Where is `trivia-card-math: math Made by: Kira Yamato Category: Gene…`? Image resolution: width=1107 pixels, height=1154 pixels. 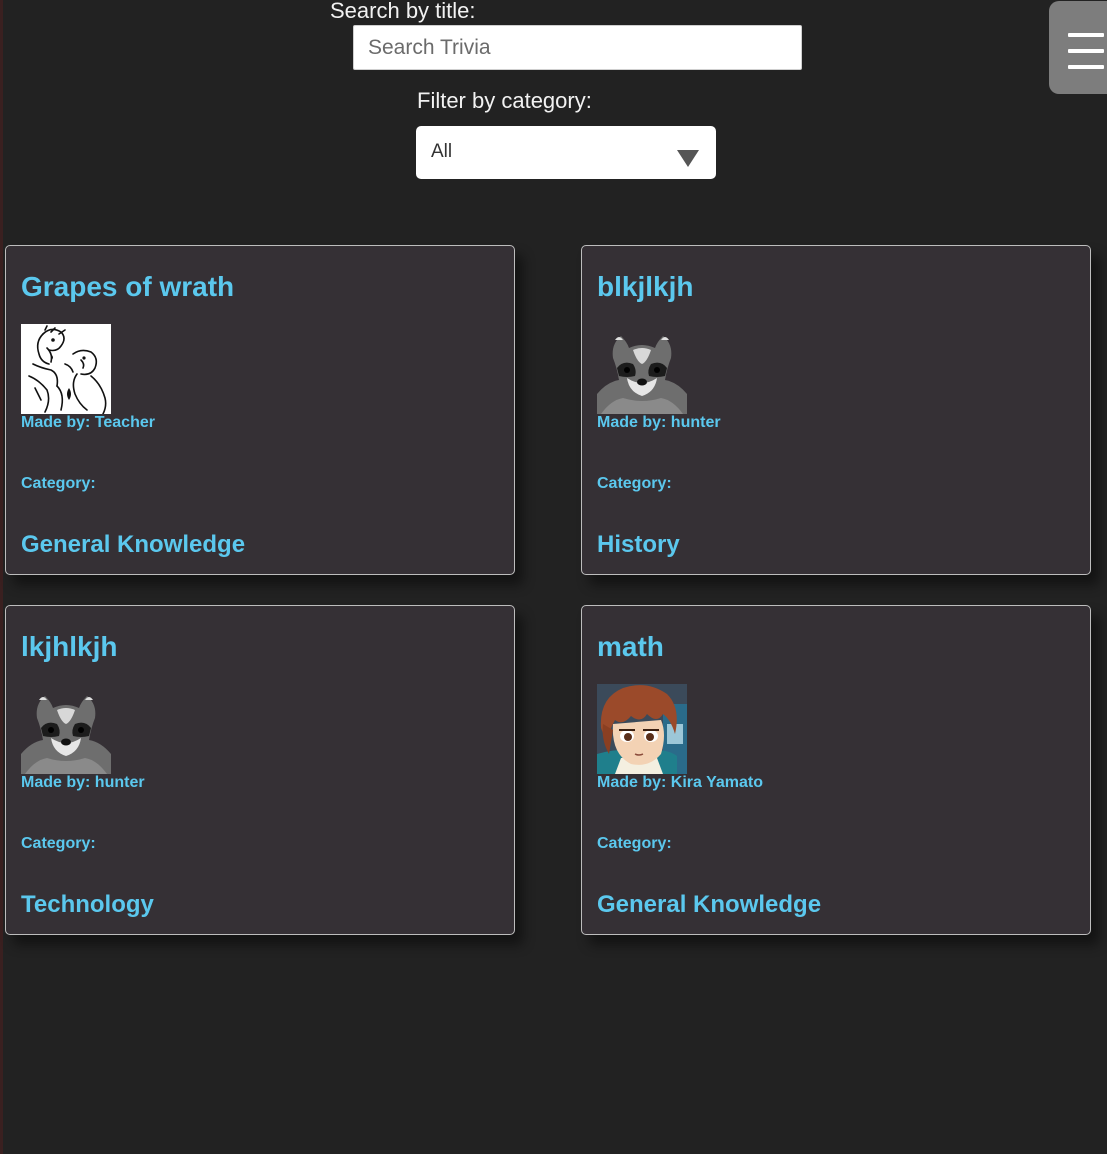
trivia-card-math: math Made by: Kira Yamato Category: Gene… is located at coordinates (836, 770).